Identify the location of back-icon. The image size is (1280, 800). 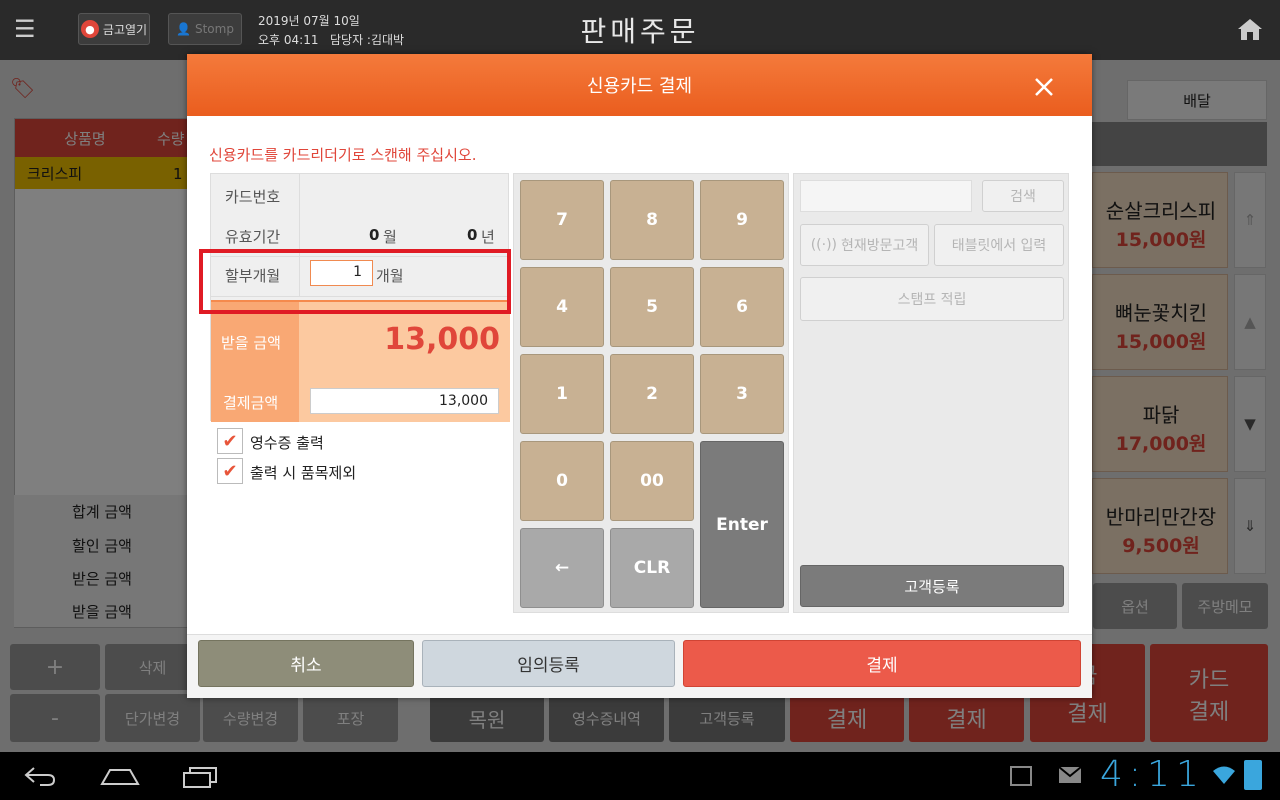
(40, 778).